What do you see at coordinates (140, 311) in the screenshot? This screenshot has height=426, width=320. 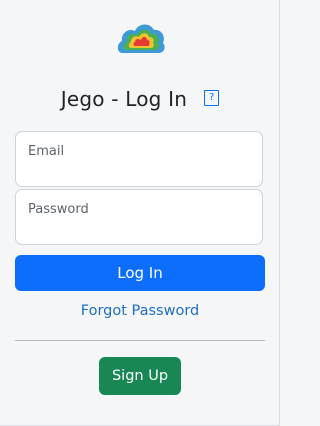 I see `forgot-password-link: Forgot Password` at bounding box center [140, 311].